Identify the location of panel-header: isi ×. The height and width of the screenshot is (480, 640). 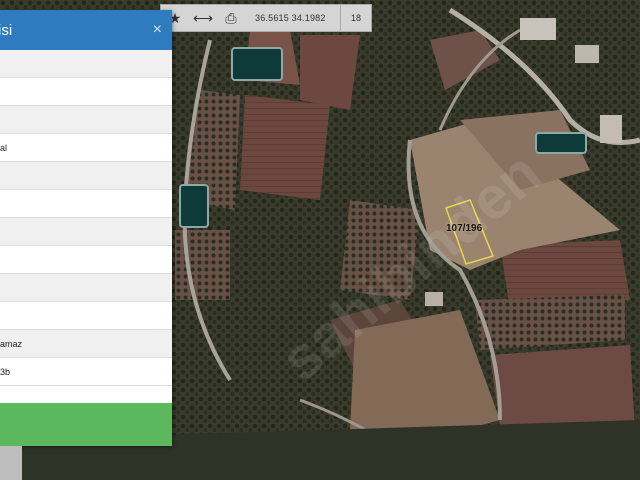
(86, 30).